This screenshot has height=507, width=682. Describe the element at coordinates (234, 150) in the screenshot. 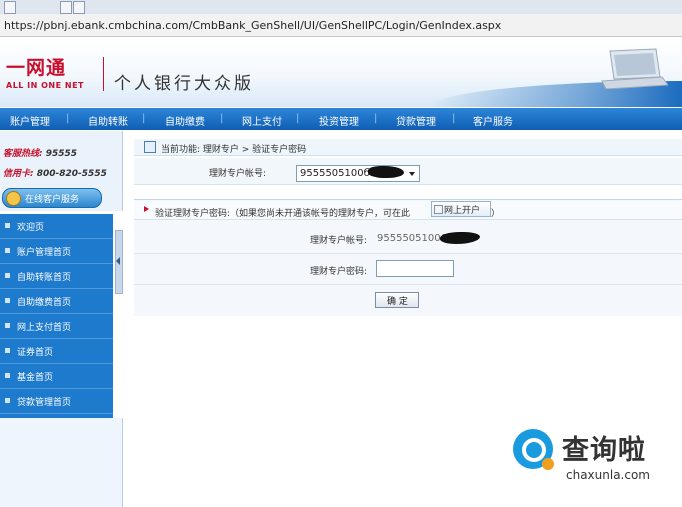

I see `breadcrumb: 当前功能: 理财专户 > 验证专户密码` at that location.